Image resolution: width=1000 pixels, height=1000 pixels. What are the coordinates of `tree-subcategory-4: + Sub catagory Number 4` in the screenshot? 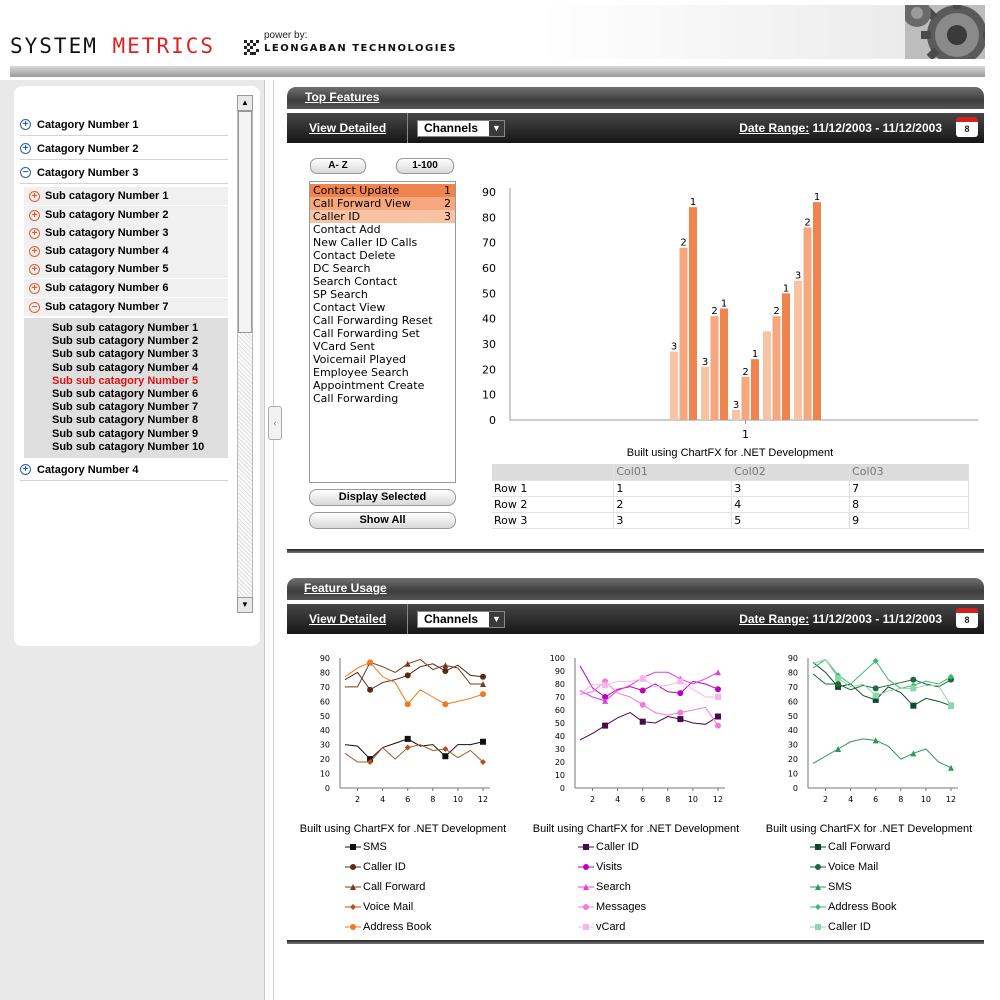 It's located at (126, 251).